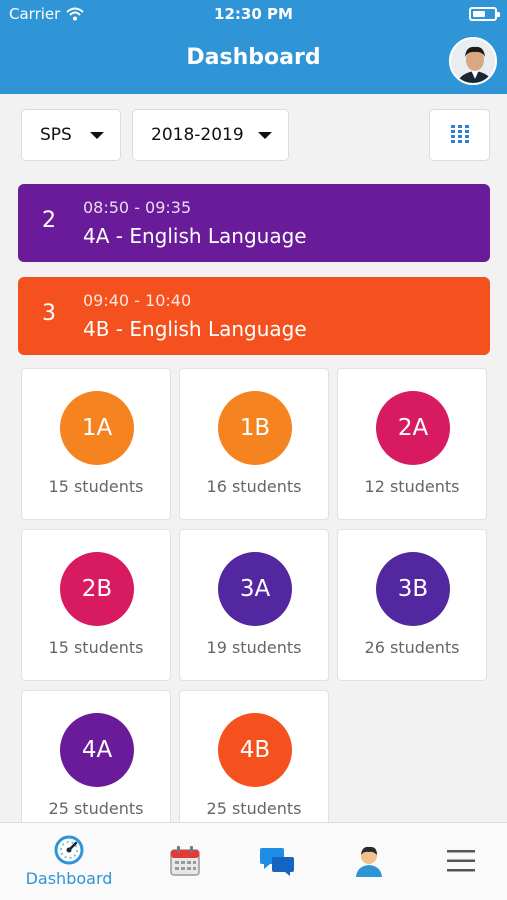 The height and width of the screenshot is (900, 507). I want to click on tab-profile, so click(369, 861).